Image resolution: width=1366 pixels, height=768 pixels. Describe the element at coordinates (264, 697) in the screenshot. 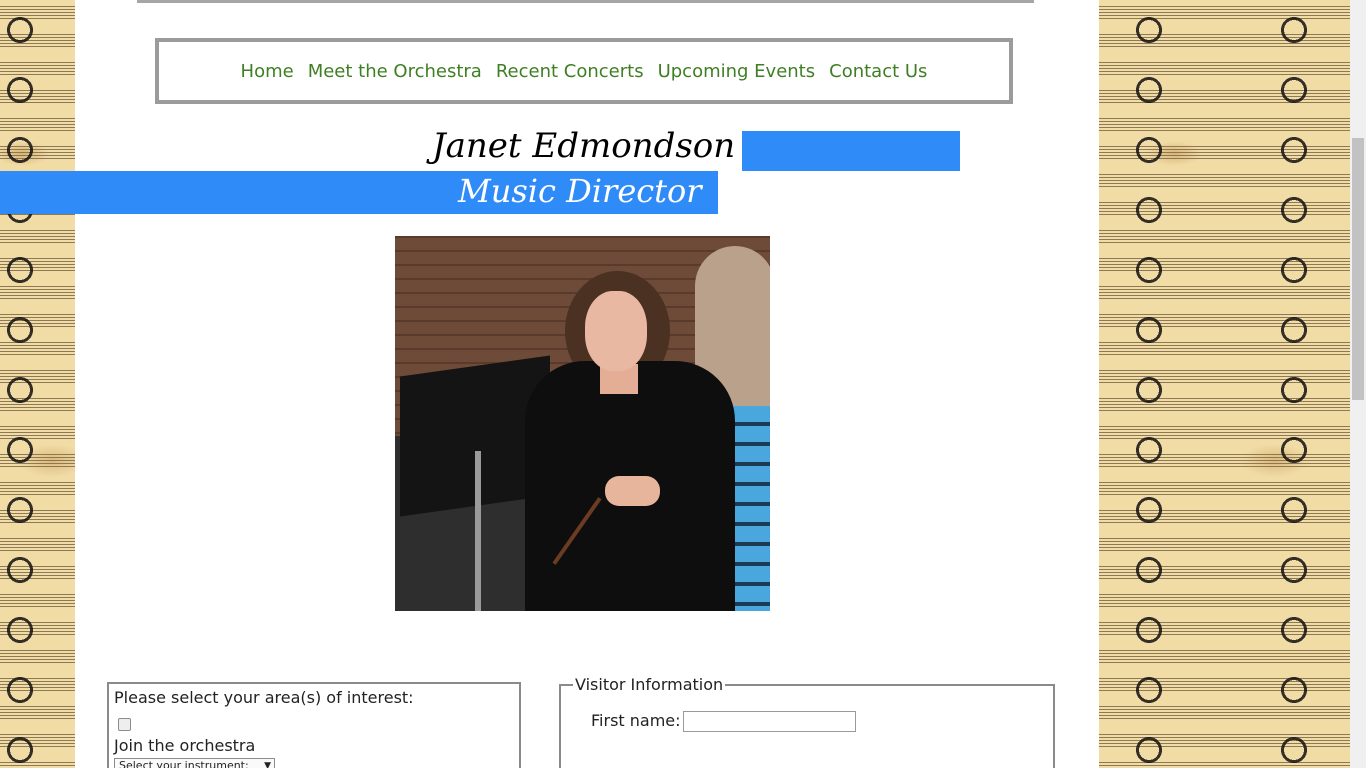

I see `interest-prompt: Please select your area(s) of interest:` at that location.